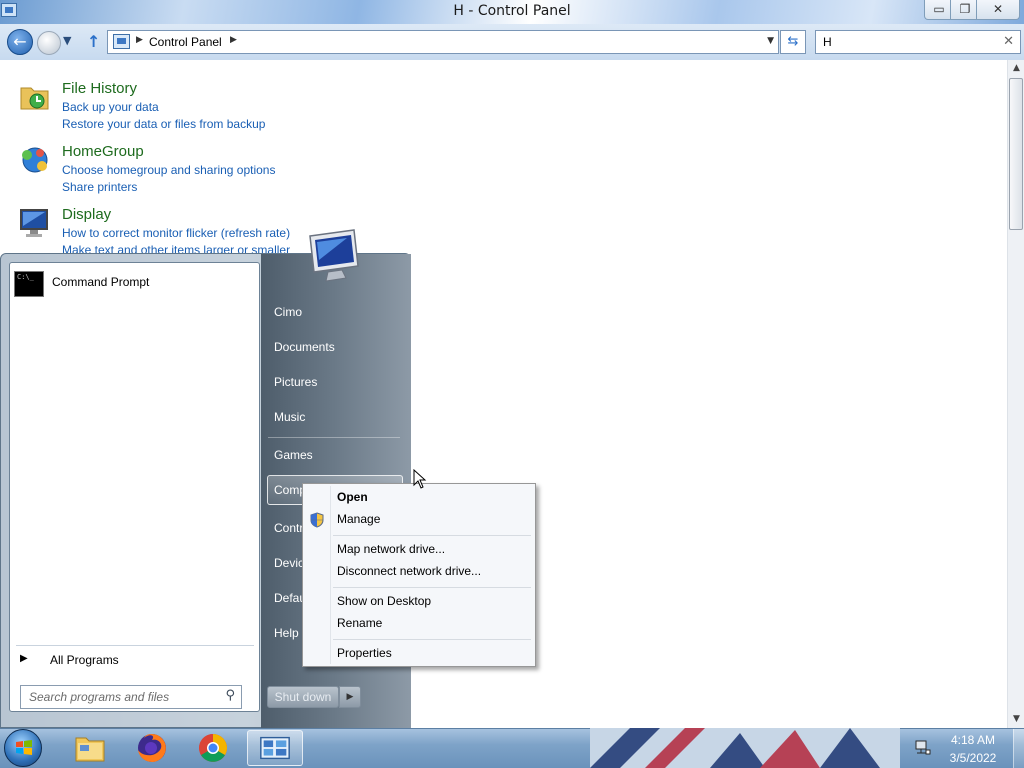 This screenshot has height=768, width=1024. What do you see at coordinates (1015, 394) in the screenshot?
I see `vertical-scrollbar: ▲ ▼` at bounding box center [1015, 394].